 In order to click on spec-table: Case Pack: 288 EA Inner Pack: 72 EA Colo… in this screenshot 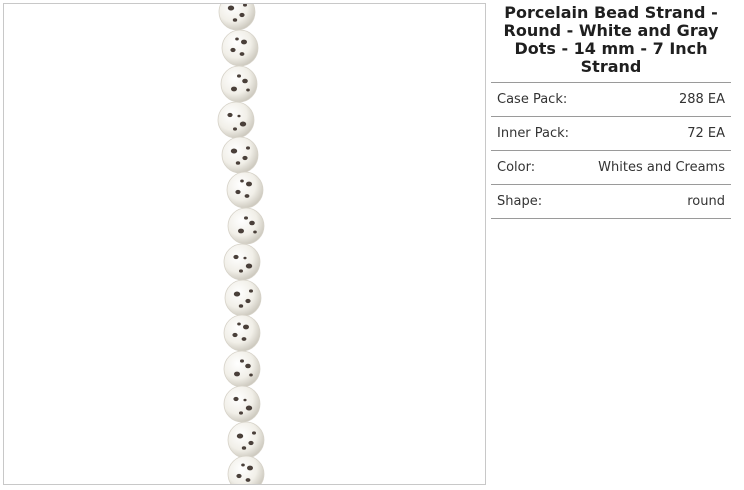, I will do `click(611, 150)`.